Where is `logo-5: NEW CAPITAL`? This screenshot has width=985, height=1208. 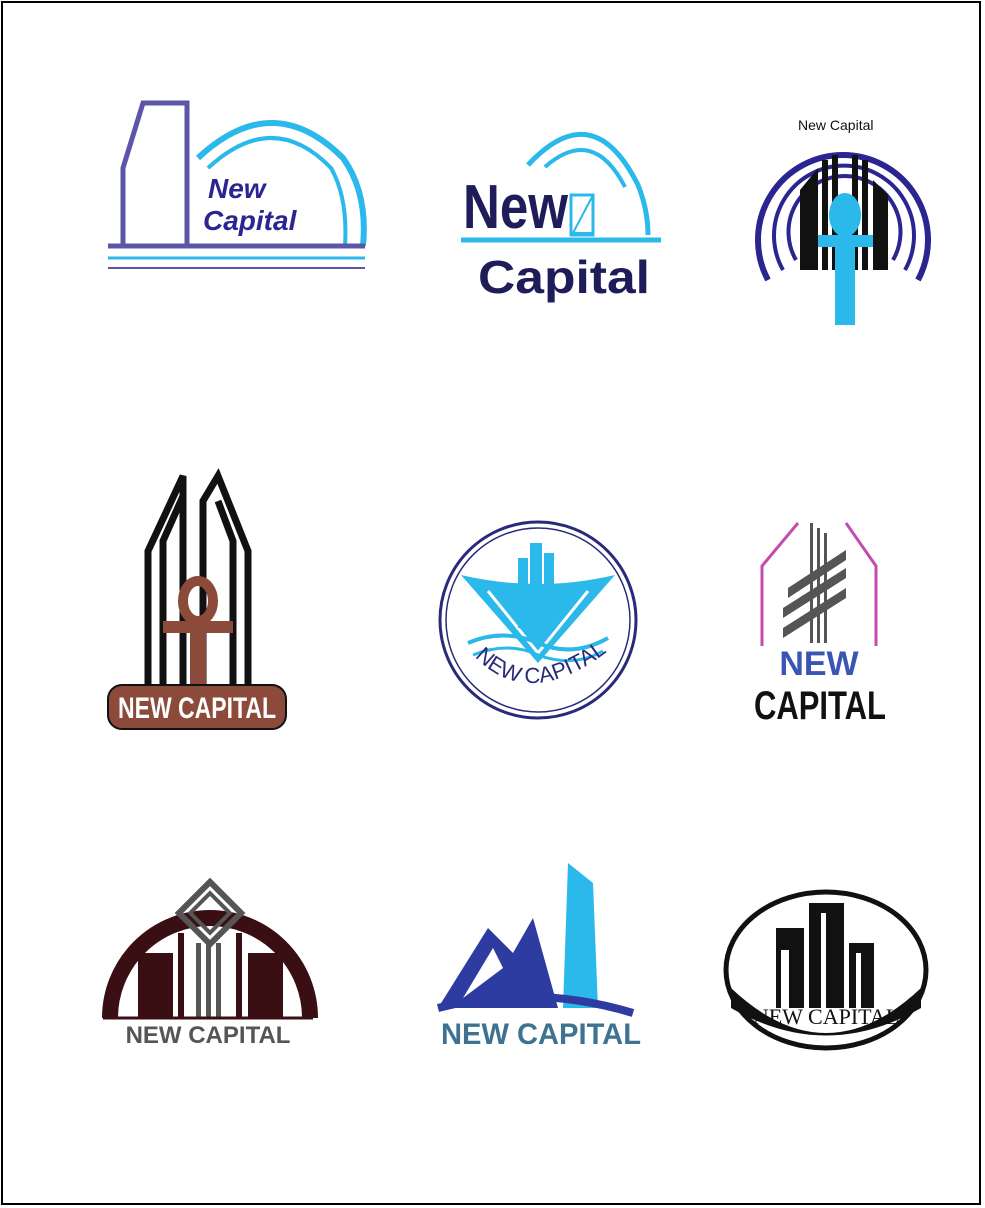 logo-5: NEW CAPITAL is located at coordinates (538, 620).